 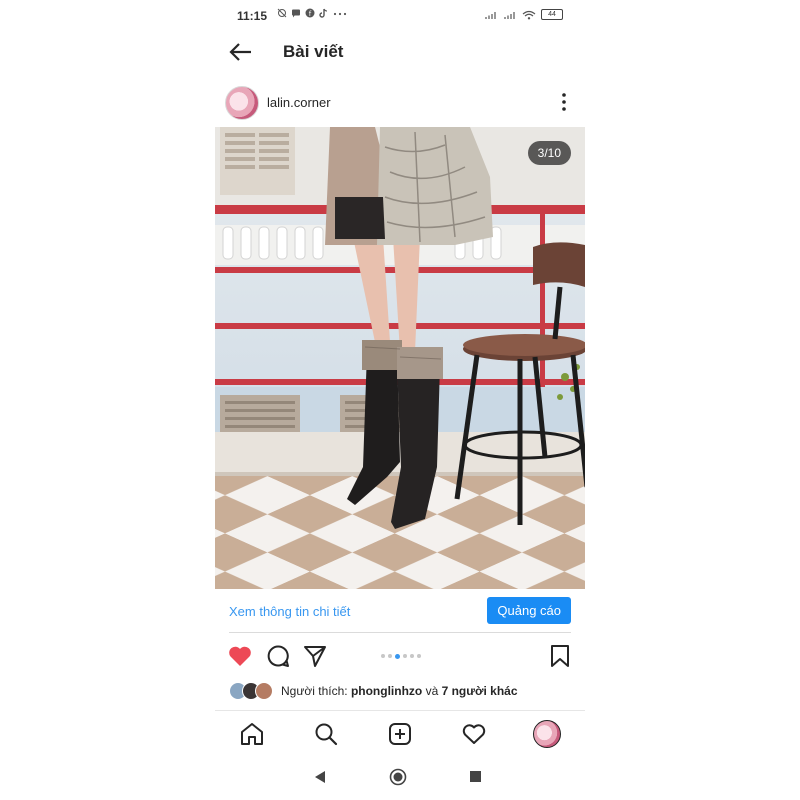 I want to click on image-counter: 3/10, so click(x=549, y=153).